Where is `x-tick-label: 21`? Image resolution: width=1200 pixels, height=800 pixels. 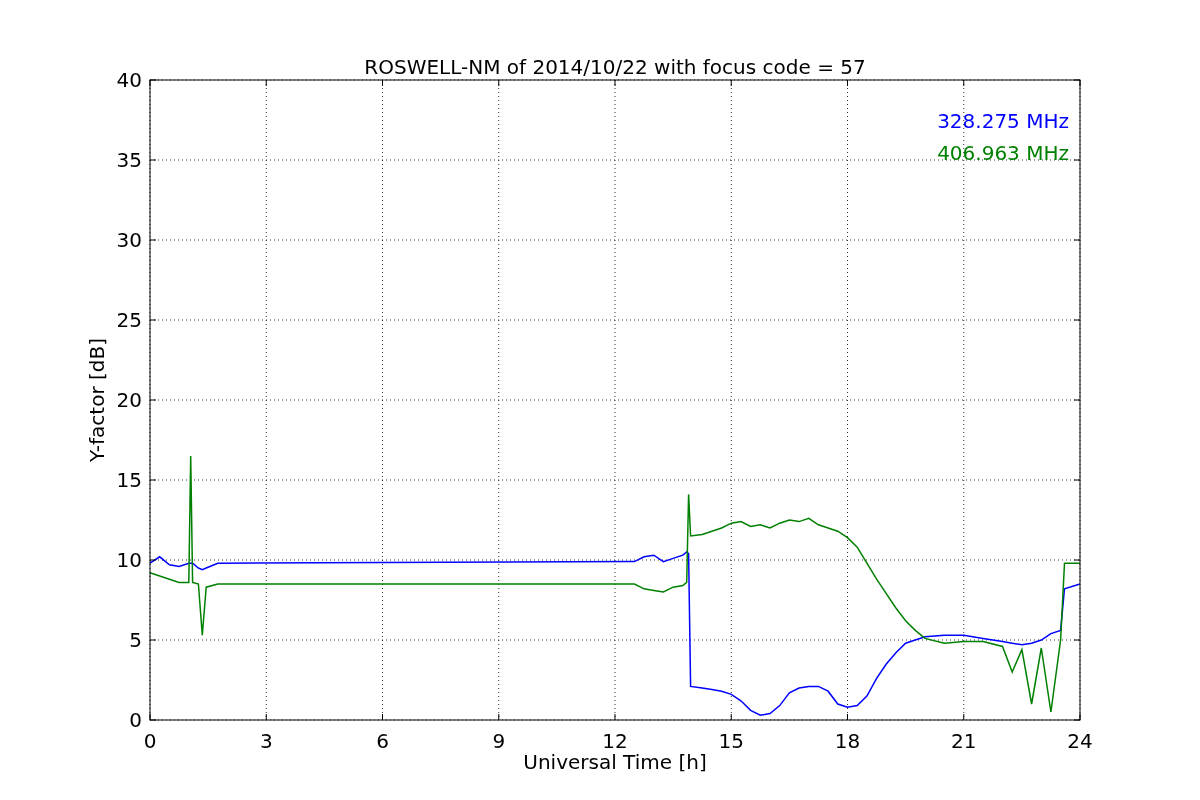 x-tick-label: 21 is located at coordinates (964, 741).